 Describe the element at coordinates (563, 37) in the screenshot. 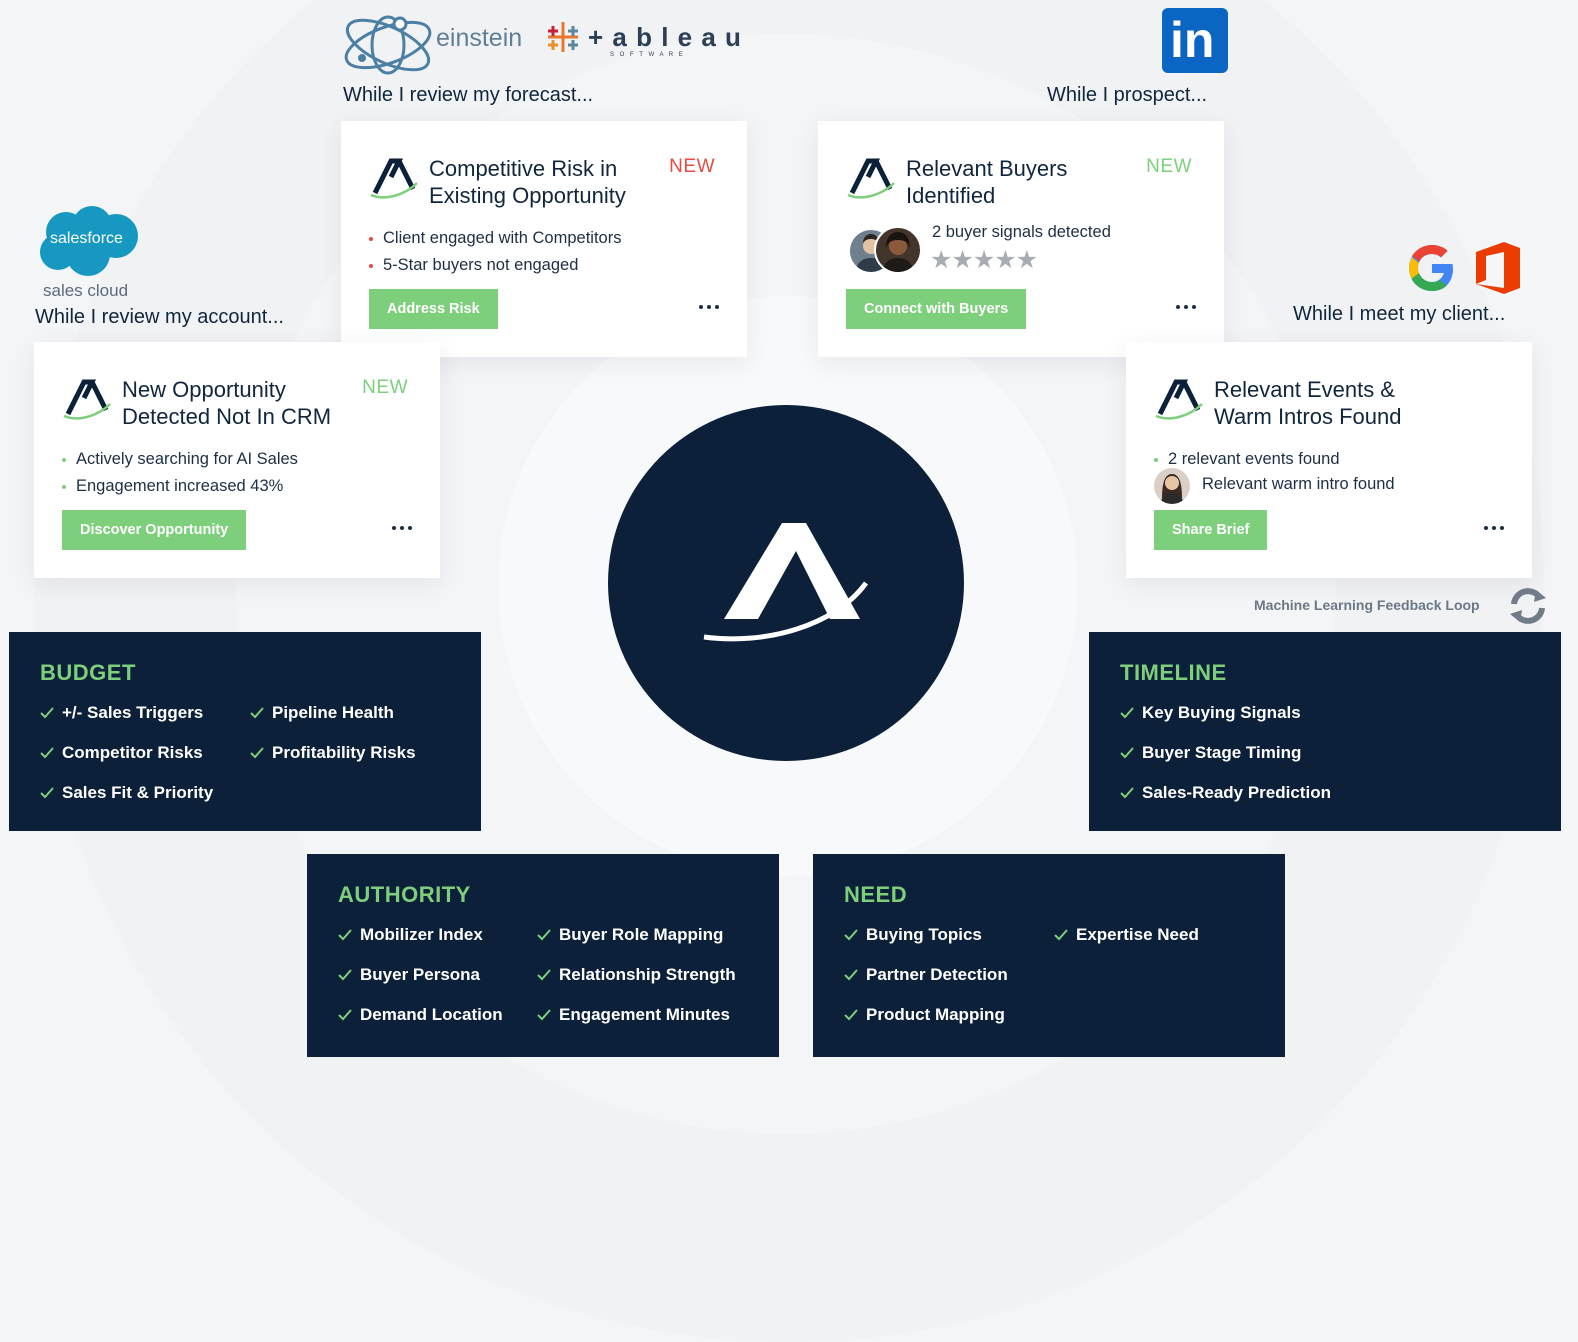

I see `tableau-cross-icon` at that location.